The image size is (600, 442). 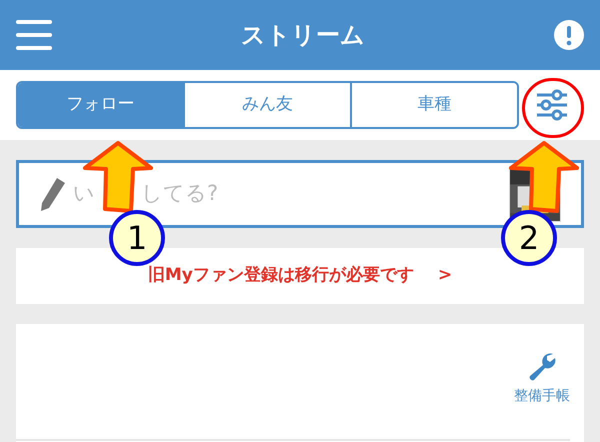 I want to click on wrench-icon, so click(x=542, y=367).